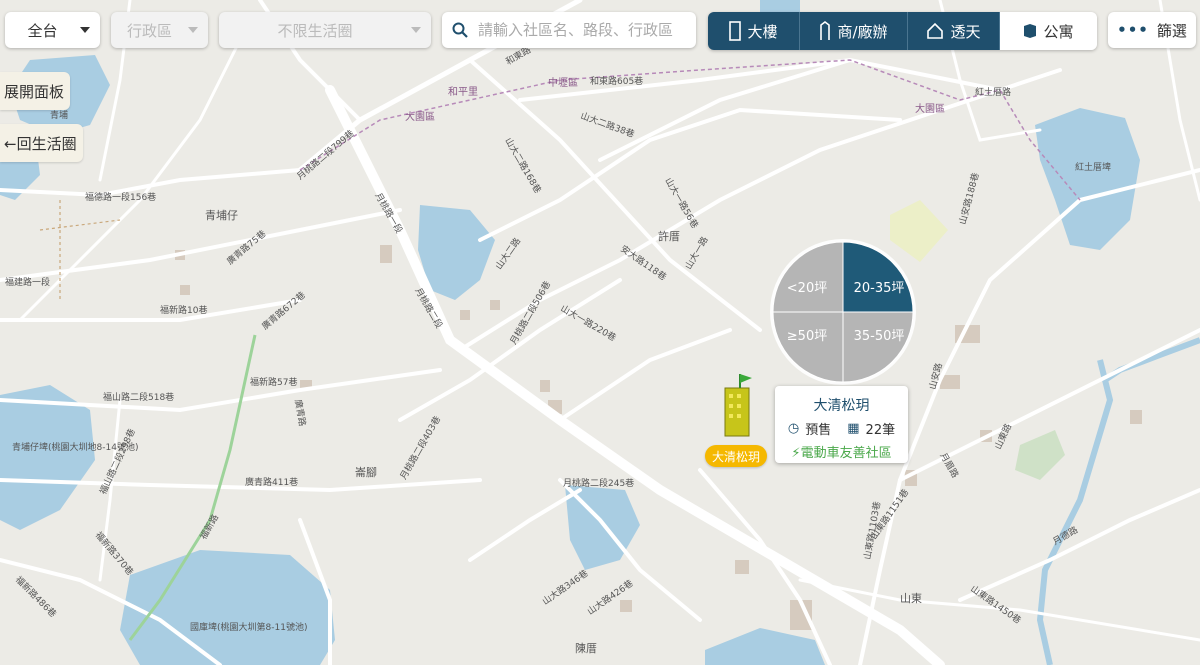 The height and width of the screenshot is (665, 1200). I want to click on place-label-xucuo: 許厝, so click(669, 236).